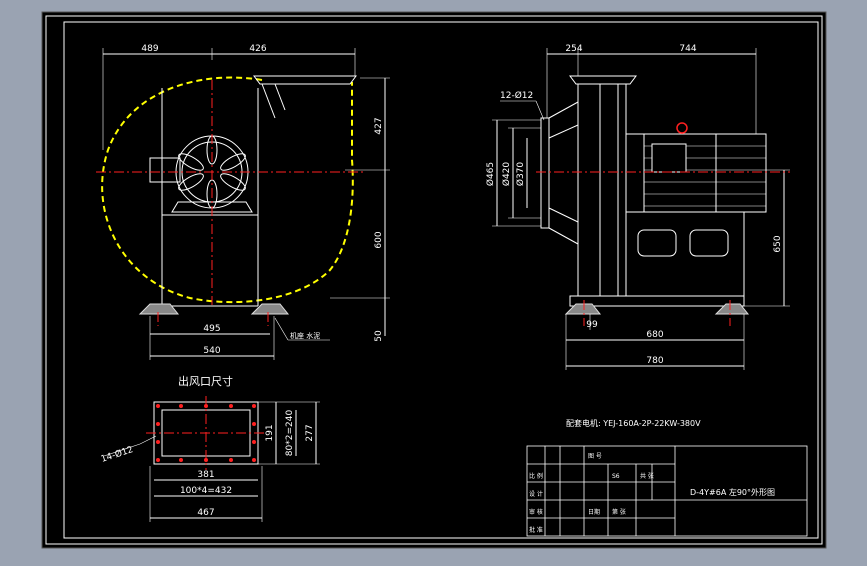 This screenshot has width=867, height=566. Describe the element at coordinates (270, 432) in the screenshot. I see `dim-label: 191` at that location.